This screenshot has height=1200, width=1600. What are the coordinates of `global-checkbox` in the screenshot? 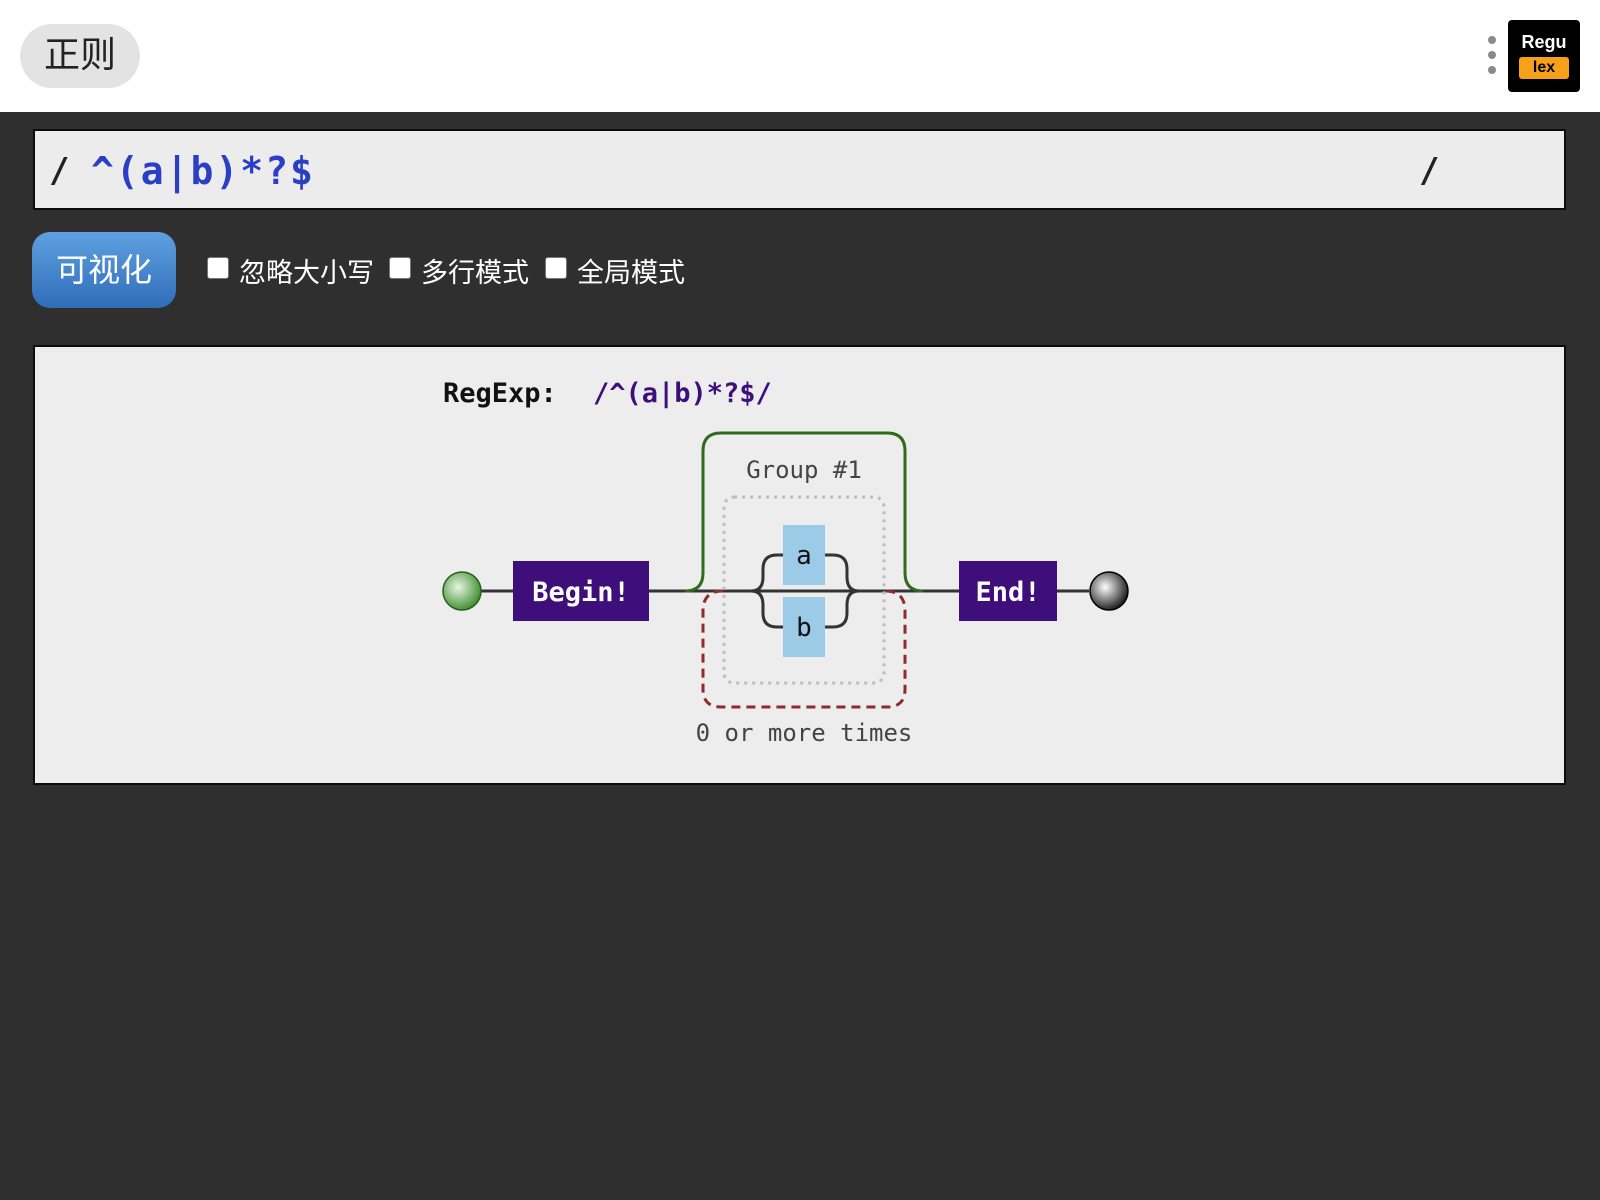 It's located at (556, 268).